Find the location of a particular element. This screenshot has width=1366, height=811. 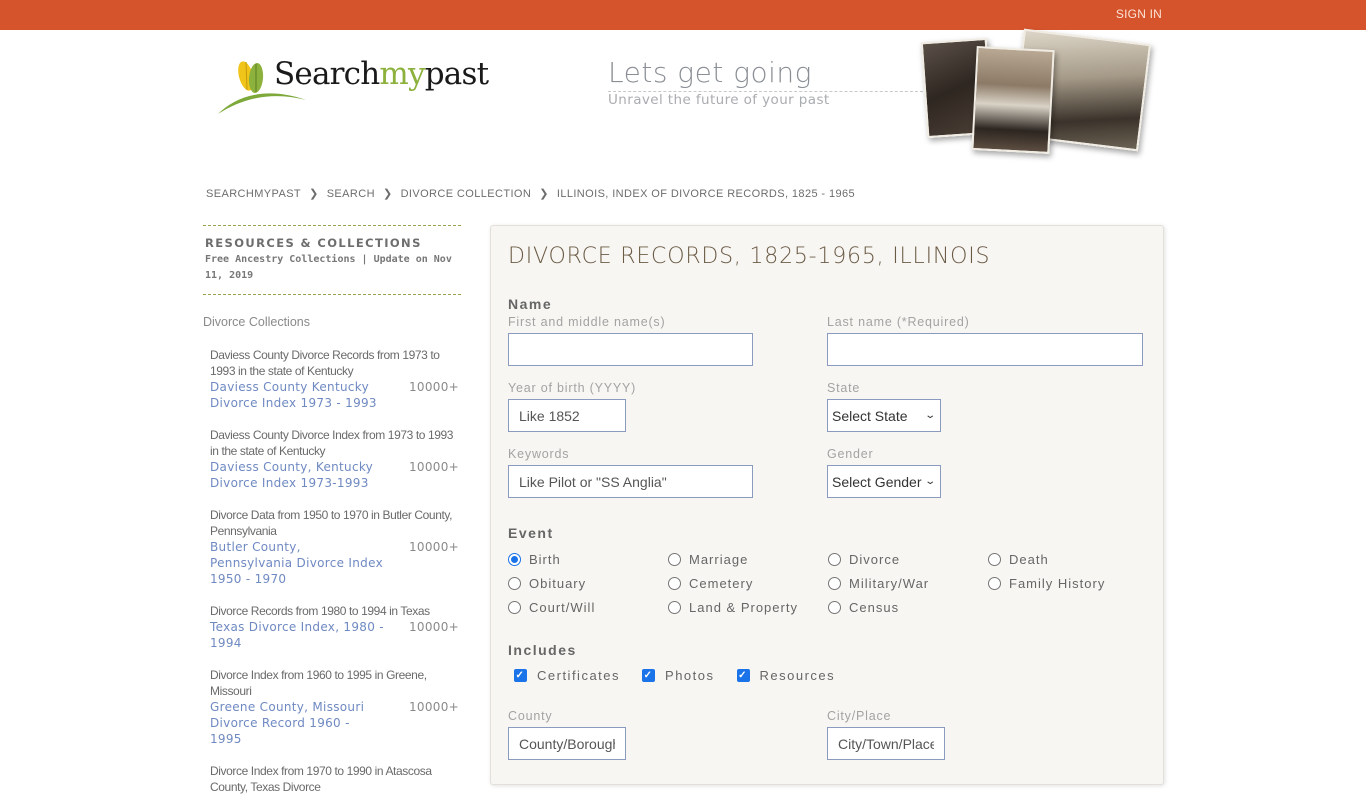

keywords-label: Keywords is located at coordinates (539, 454).